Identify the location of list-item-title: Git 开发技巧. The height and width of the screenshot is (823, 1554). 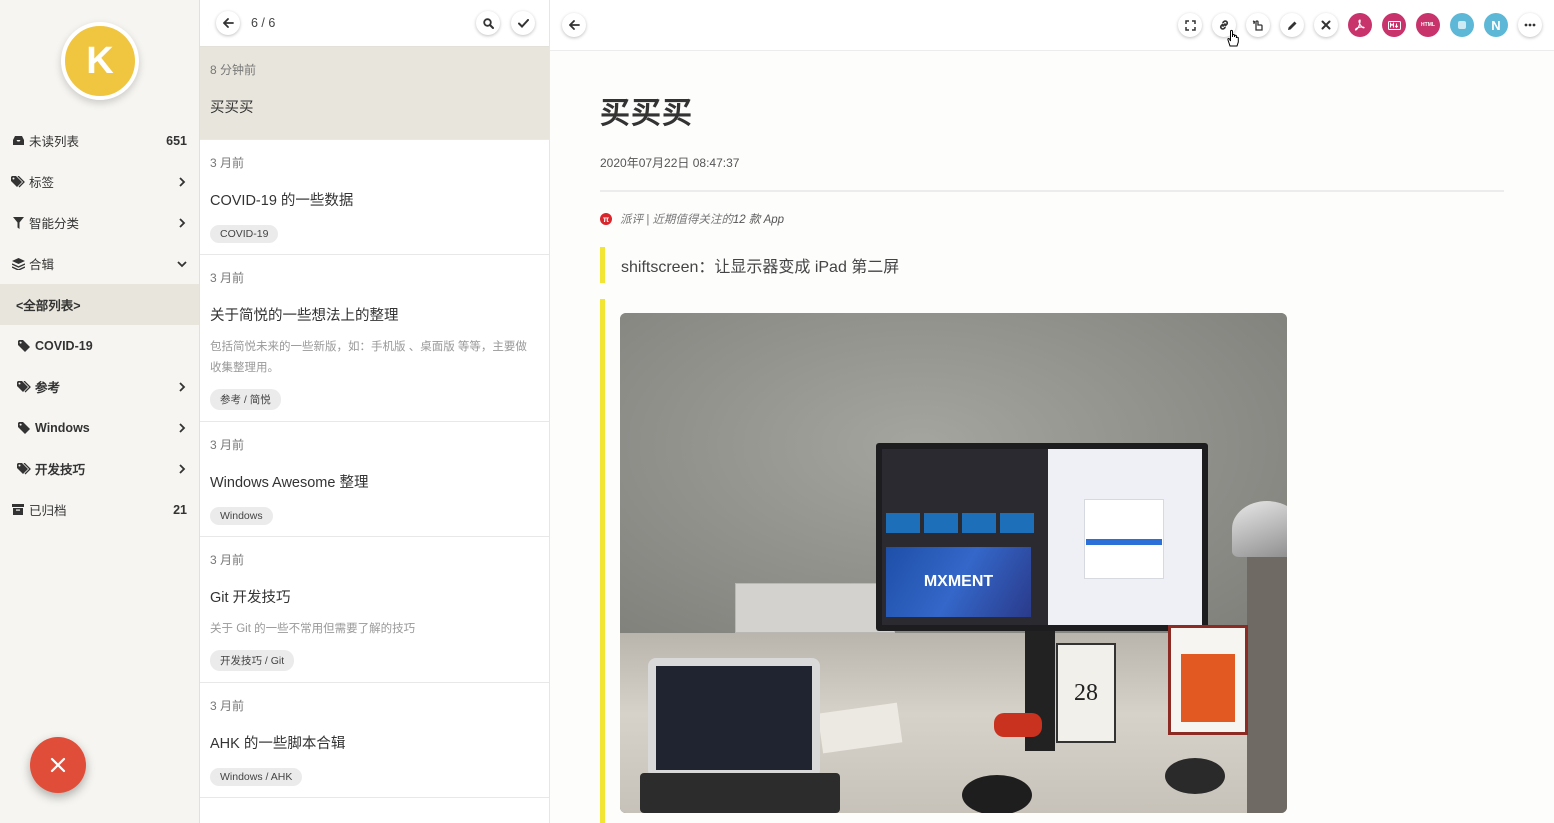
(250, 598).